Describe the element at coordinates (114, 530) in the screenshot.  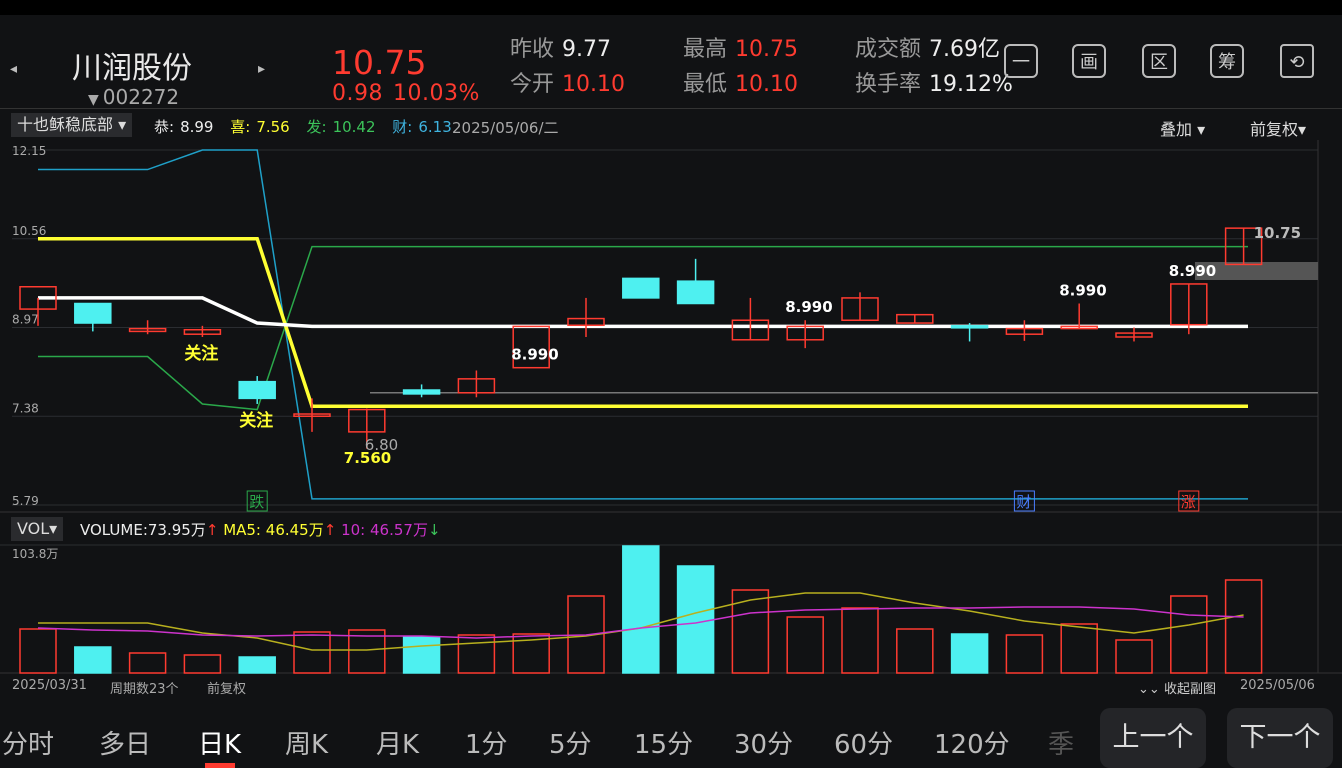
I see `volume-label: VOLUME:` at that location.